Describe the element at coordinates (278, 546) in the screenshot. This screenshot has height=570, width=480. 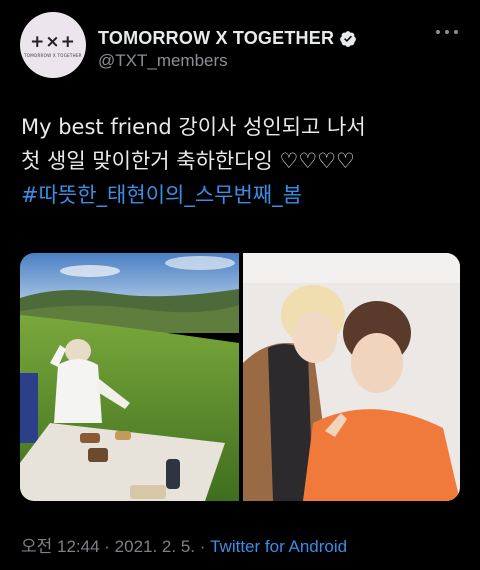
I see `tweet-source-link: Twitter for Android` at that location.